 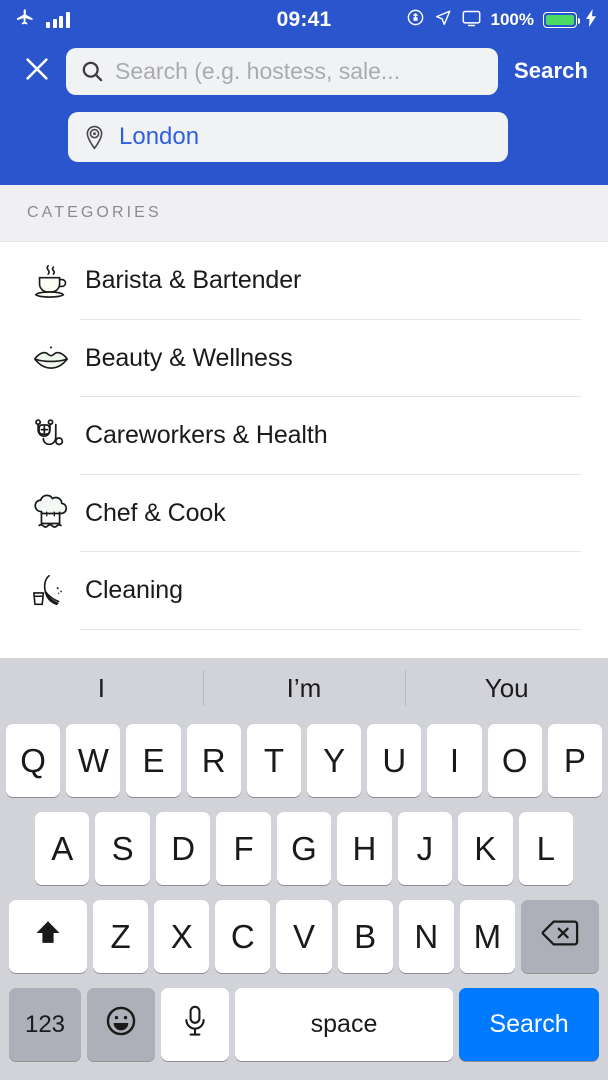 I want to click on key-i: I, so click(x=454, y=760).